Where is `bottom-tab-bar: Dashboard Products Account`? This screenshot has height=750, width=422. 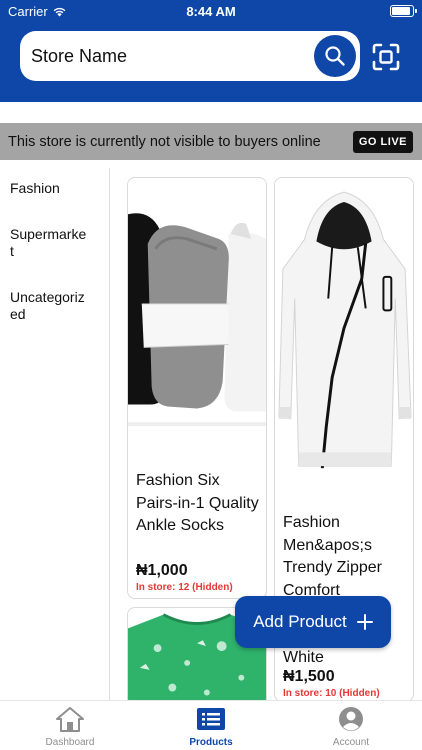 bottom-tab-bar: Dashboard Products Account is located at coordinates (211, 725).